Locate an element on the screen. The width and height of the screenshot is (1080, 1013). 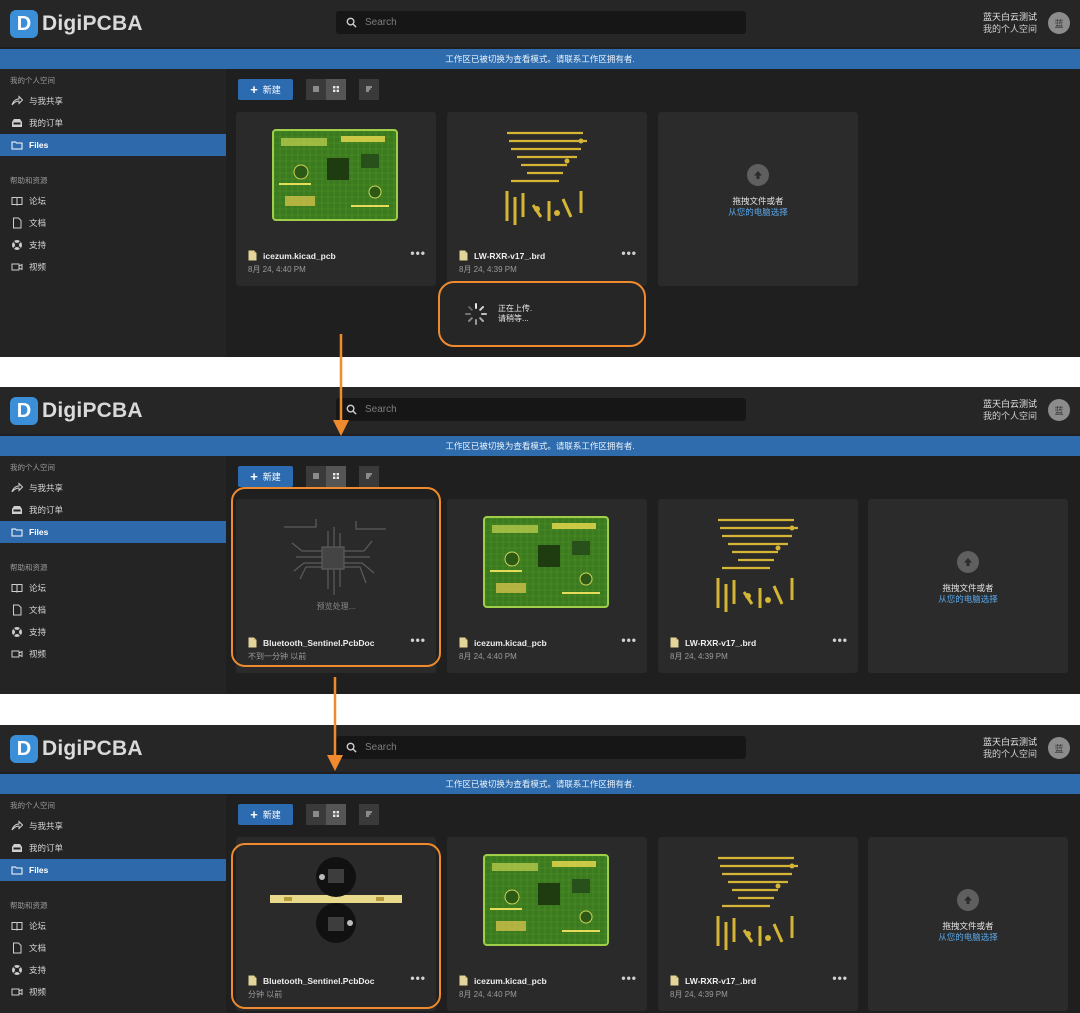
sidebar-item-label: 视频 is located at coordinates (38, 654).